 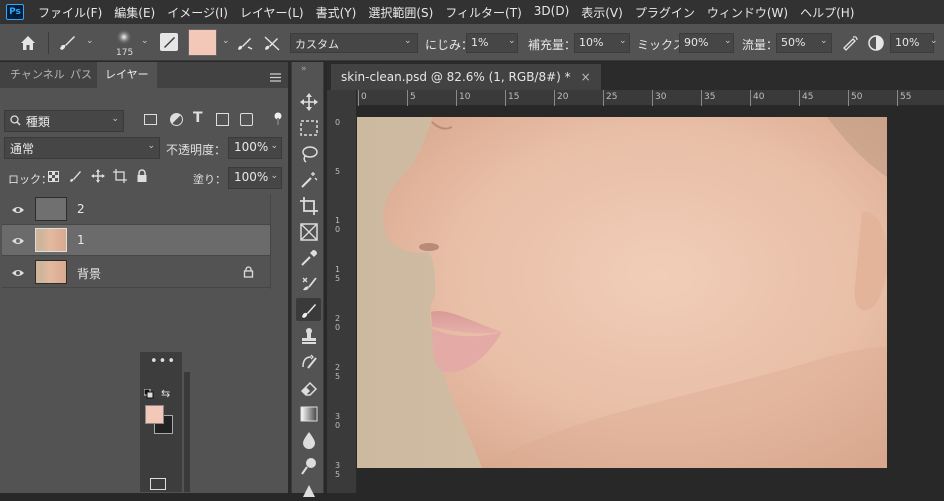 I want to click on eyedropper-icon, so click(x=308, y=257).